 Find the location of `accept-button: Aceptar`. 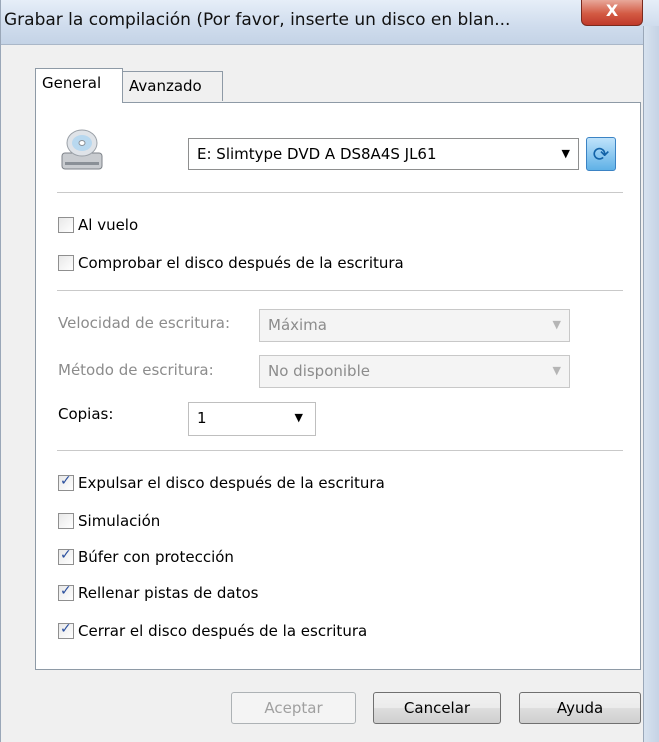

accept-button: Aceptar is located at coordinates (293, 708).